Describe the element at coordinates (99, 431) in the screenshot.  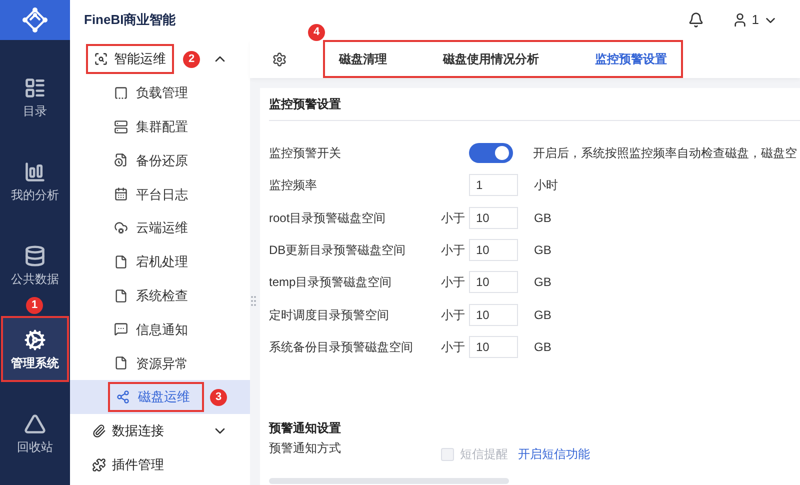
I see `paperclip-icon` at that location.